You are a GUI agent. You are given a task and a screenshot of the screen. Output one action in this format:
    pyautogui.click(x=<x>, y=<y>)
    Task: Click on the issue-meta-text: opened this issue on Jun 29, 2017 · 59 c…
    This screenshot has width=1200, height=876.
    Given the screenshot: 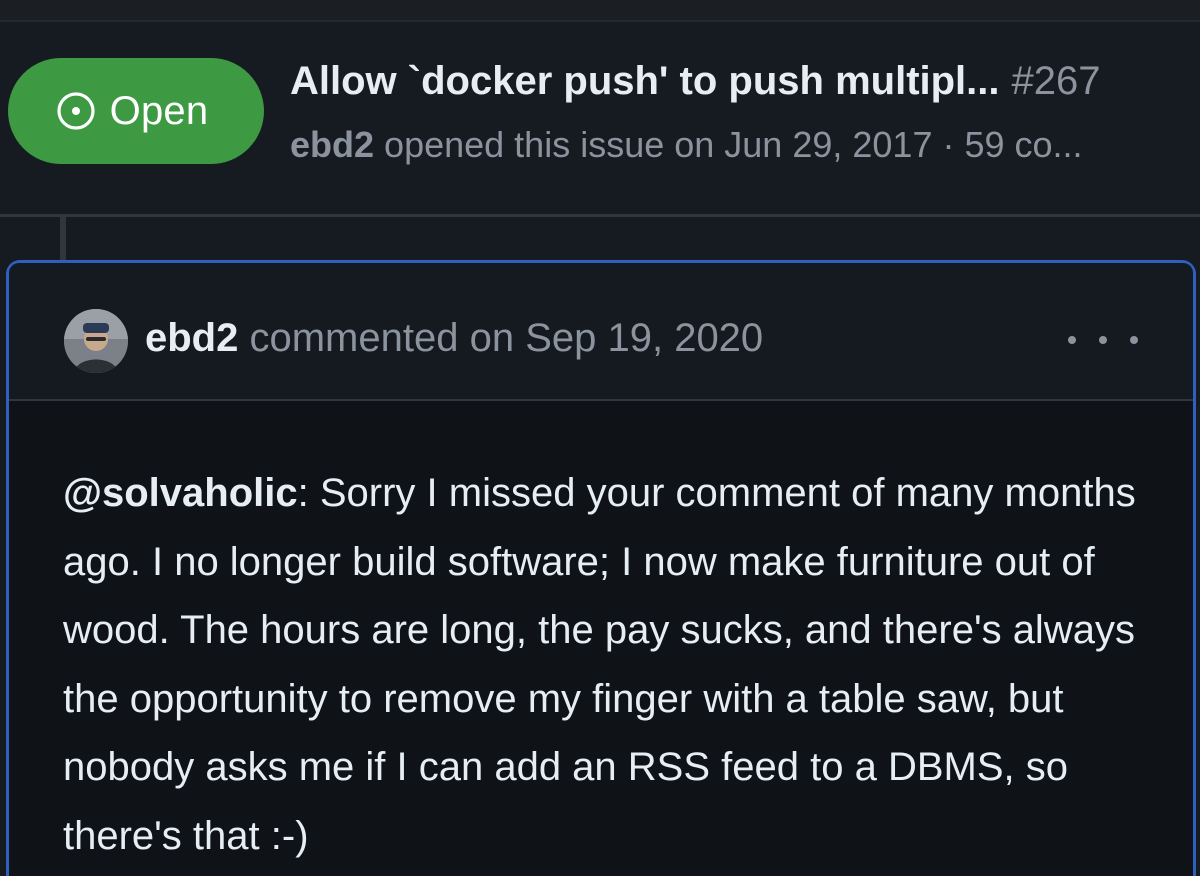 What is the action you would take?
    pyautogui.click(x=733, y=144)
    